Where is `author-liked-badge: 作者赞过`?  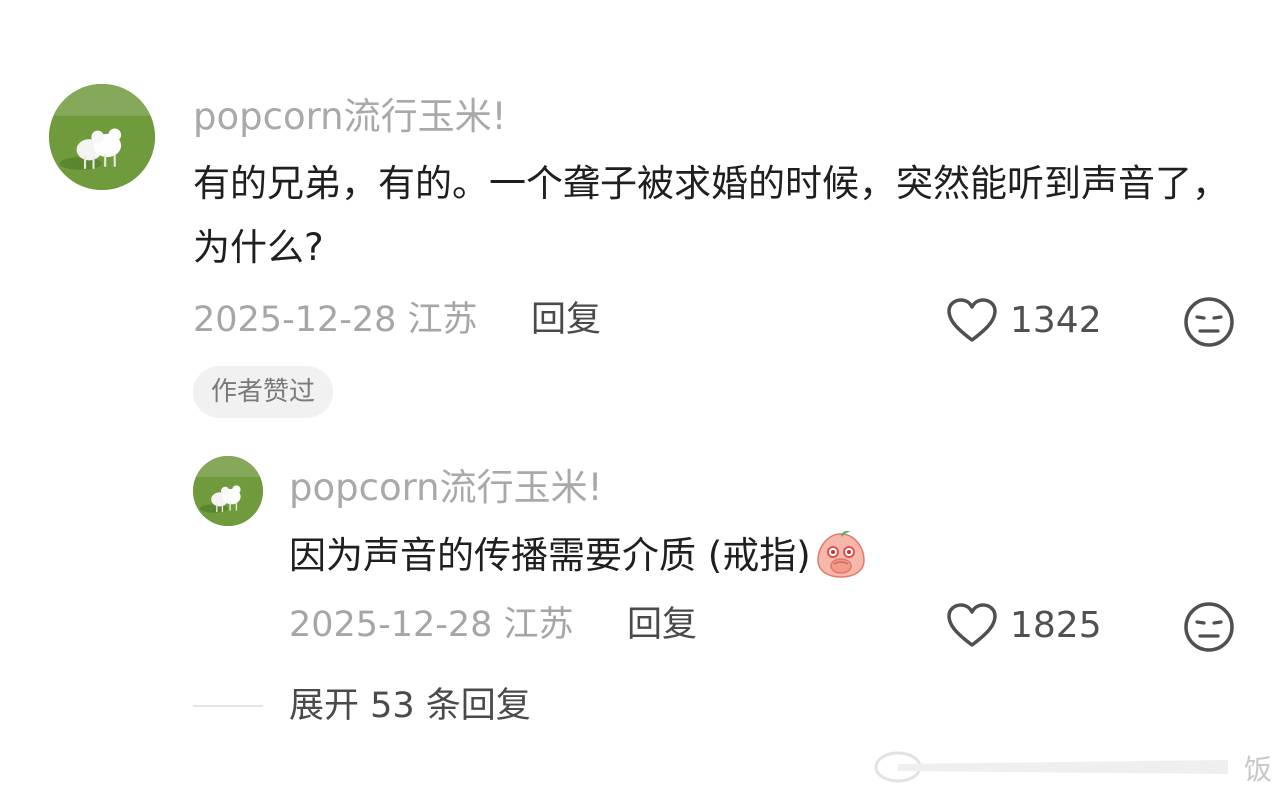
author-liked-badge: 作者赞过 is located at coordinates (263, 392).